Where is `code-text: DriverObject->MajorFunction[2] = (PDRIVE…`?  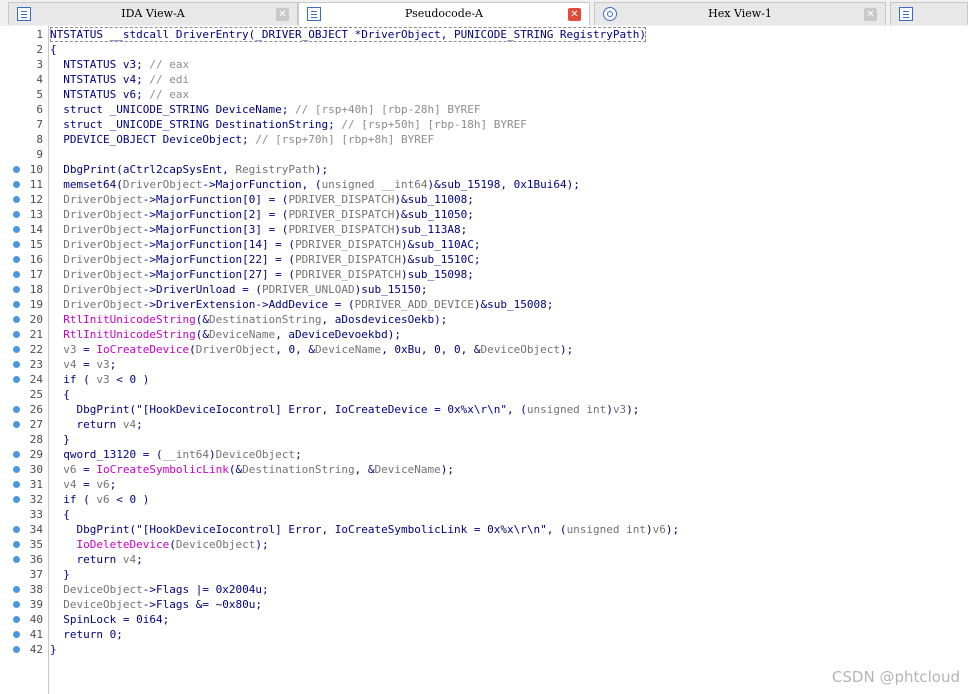 code-text: DriverObject->MajorFunction[2] = (PDRIVE… is located at coordinates (262, 214).